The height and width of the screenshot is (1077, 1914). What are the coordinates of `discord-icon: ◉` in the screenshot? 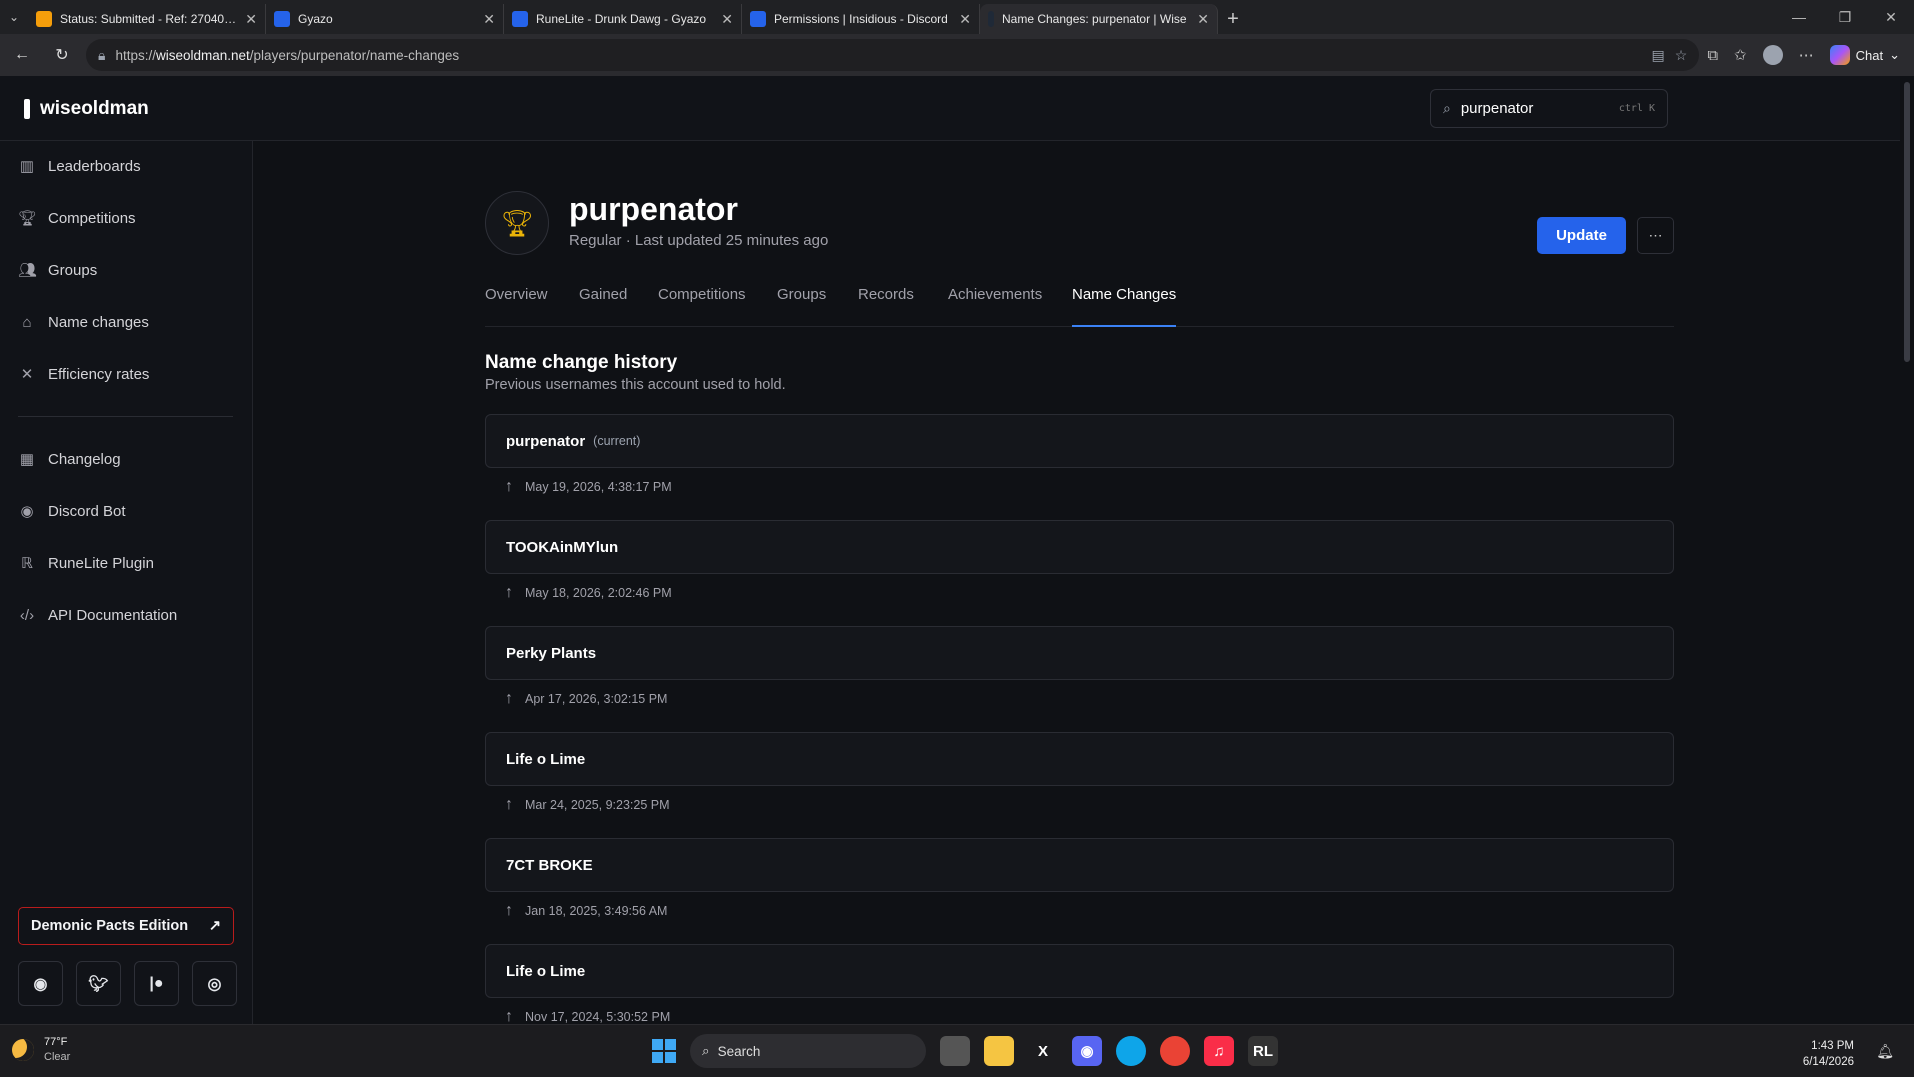 It's located at (40, 983).